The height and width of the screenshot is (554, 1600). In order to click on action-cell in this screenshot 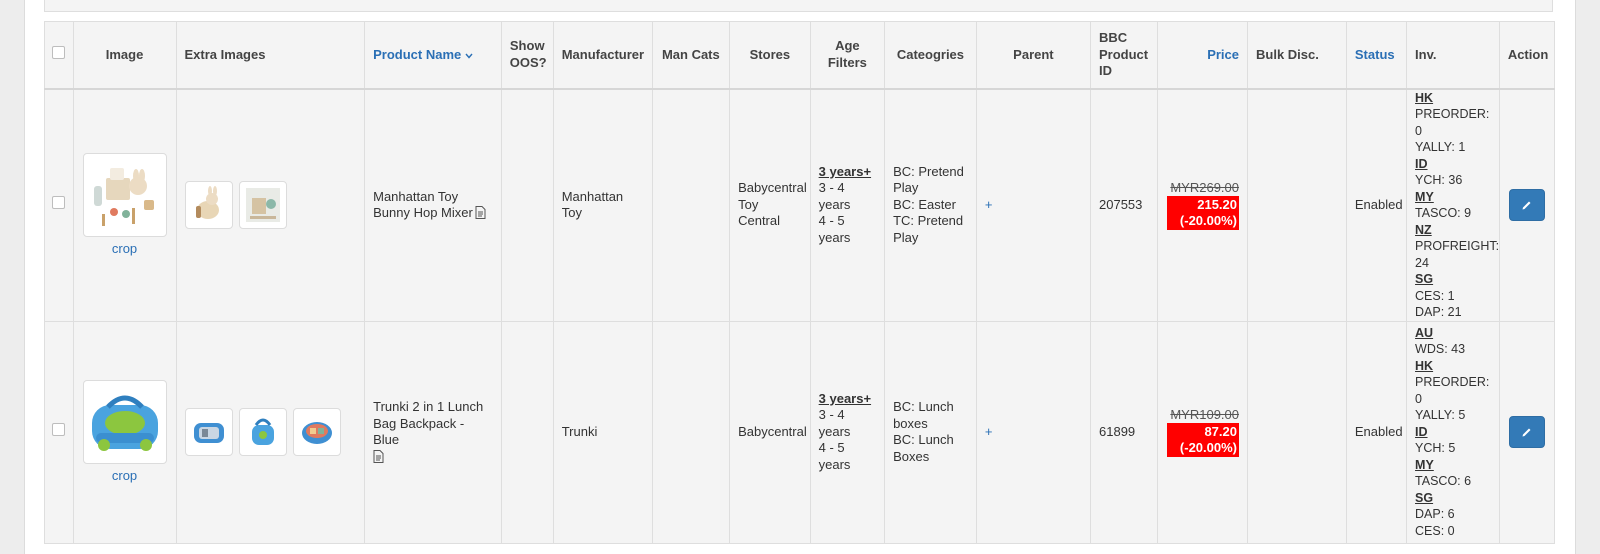, I will do `click(1527, 432)`.